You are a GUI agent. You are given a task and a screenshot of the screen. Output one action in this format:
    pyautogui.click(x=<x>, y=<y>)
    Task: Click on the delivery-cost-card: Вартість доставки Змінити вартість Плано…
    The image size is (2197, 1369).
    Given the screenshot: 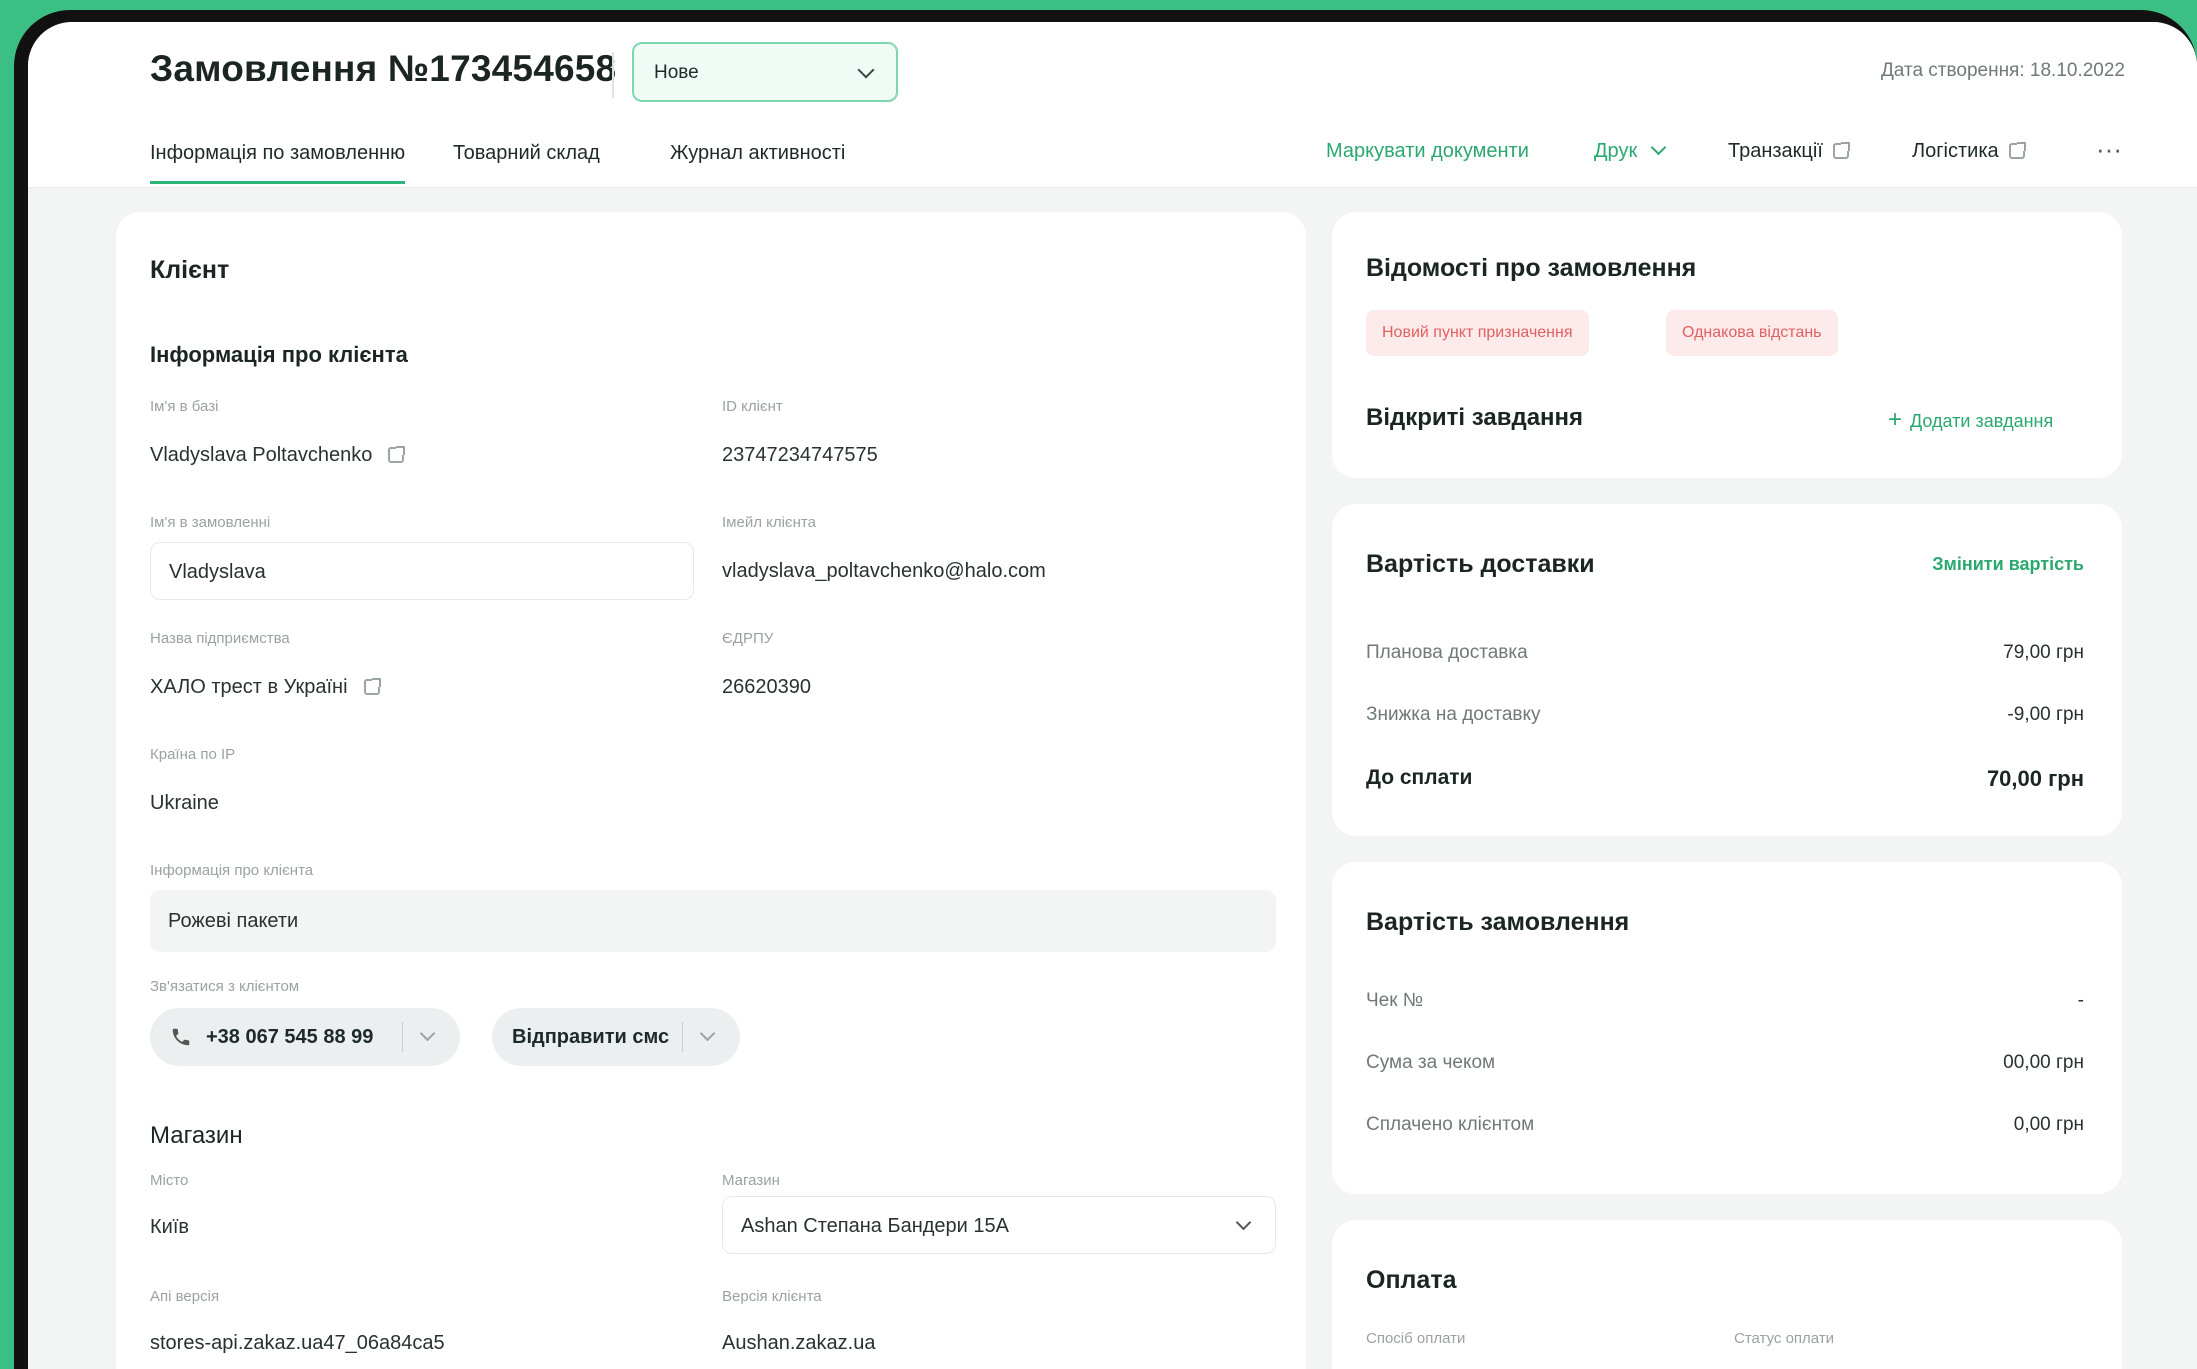 What is the action you would take?
    pyautogui.click(x=1727, y=670)
    